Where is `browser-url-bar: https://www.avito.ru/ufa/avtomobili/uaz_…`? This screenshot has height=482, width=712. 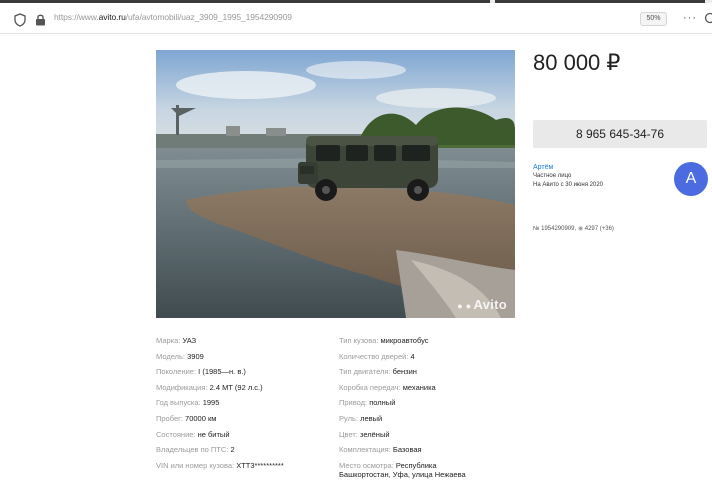 browser-url-bar: https://www.avito.ru/ufa/avtomobili/uaz_… is located at coordinates (356, 17).